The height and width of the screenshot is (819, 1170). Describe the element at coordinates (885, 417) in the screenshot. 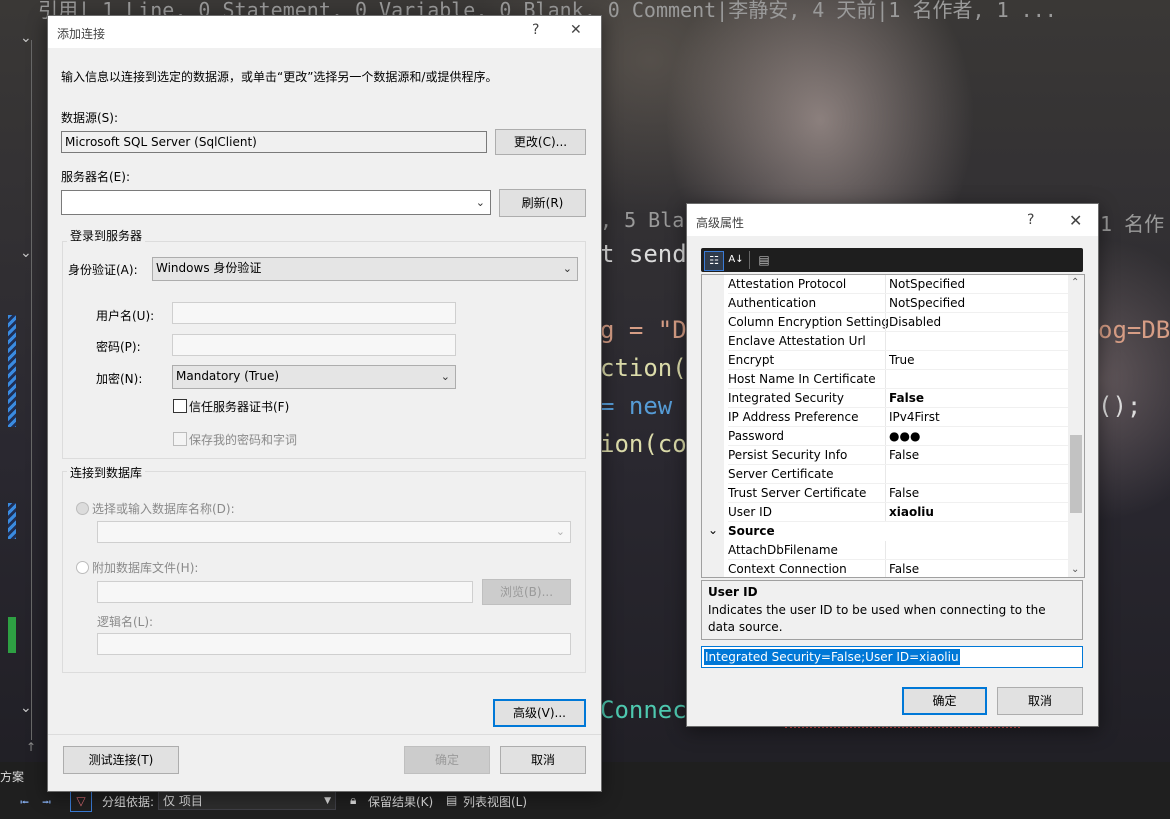

I see `property-row: IP Address Preference IPv4First` at that location.